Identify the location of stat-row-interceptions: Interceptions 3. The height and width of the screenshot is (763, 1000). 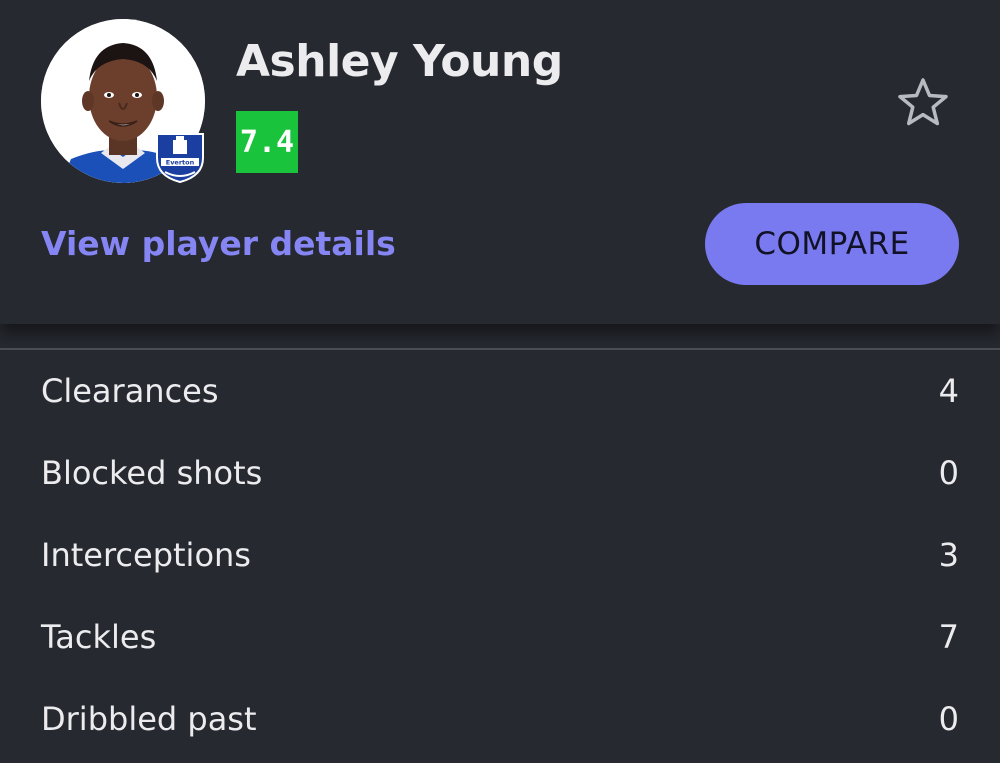
(500, 555).